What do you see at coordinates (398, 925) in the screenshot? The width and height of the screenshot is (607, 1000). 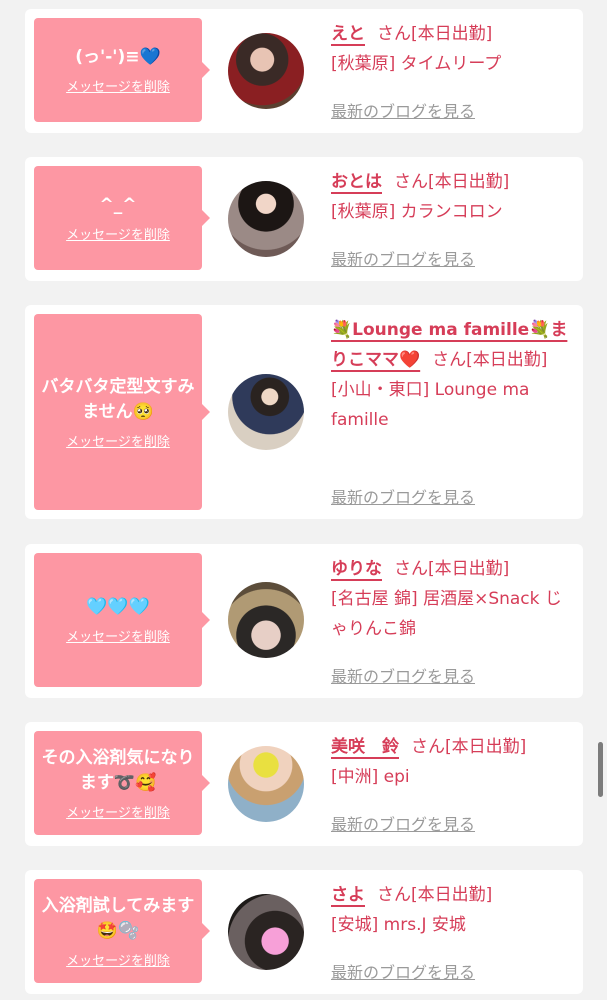 I see `shop-name: [安城] mrs.J 安城` at bounding box center [398, 925].